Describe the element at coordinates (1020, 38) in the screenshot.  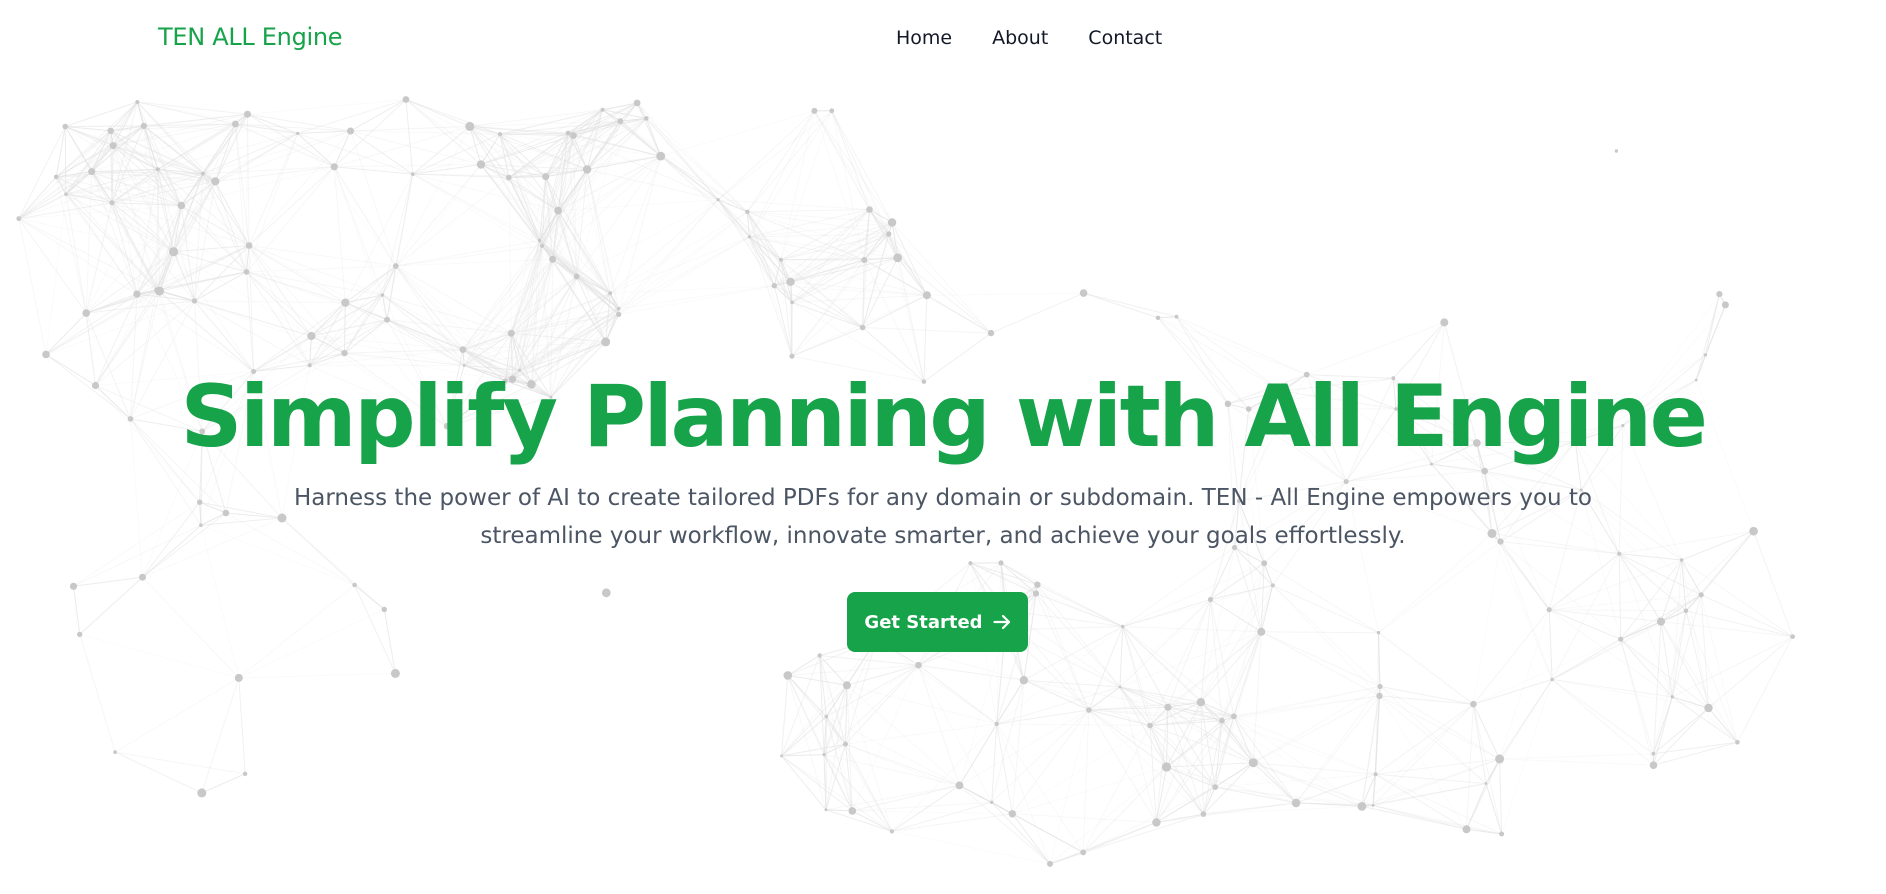
I see `nav-link-about: About` at that location.